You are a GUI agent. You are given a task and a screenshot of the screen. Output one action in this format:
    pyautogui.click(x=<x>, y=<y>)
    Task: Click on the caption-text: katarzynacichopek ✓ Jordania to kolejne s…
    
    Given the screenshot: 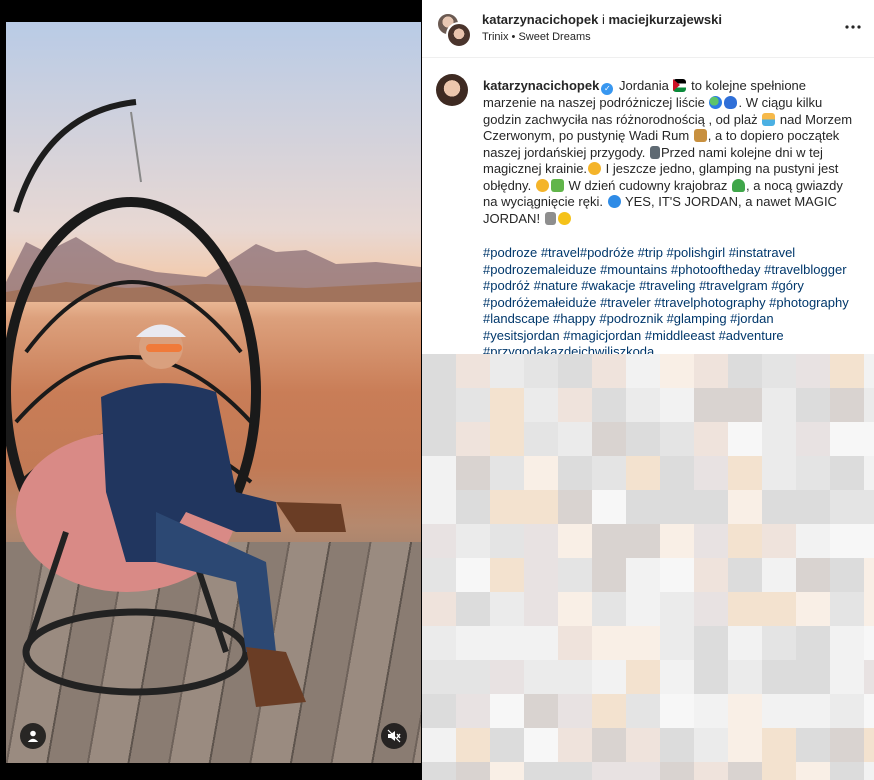 What is the action you would take?
    pyautogui.click(x=668, y=216)
    